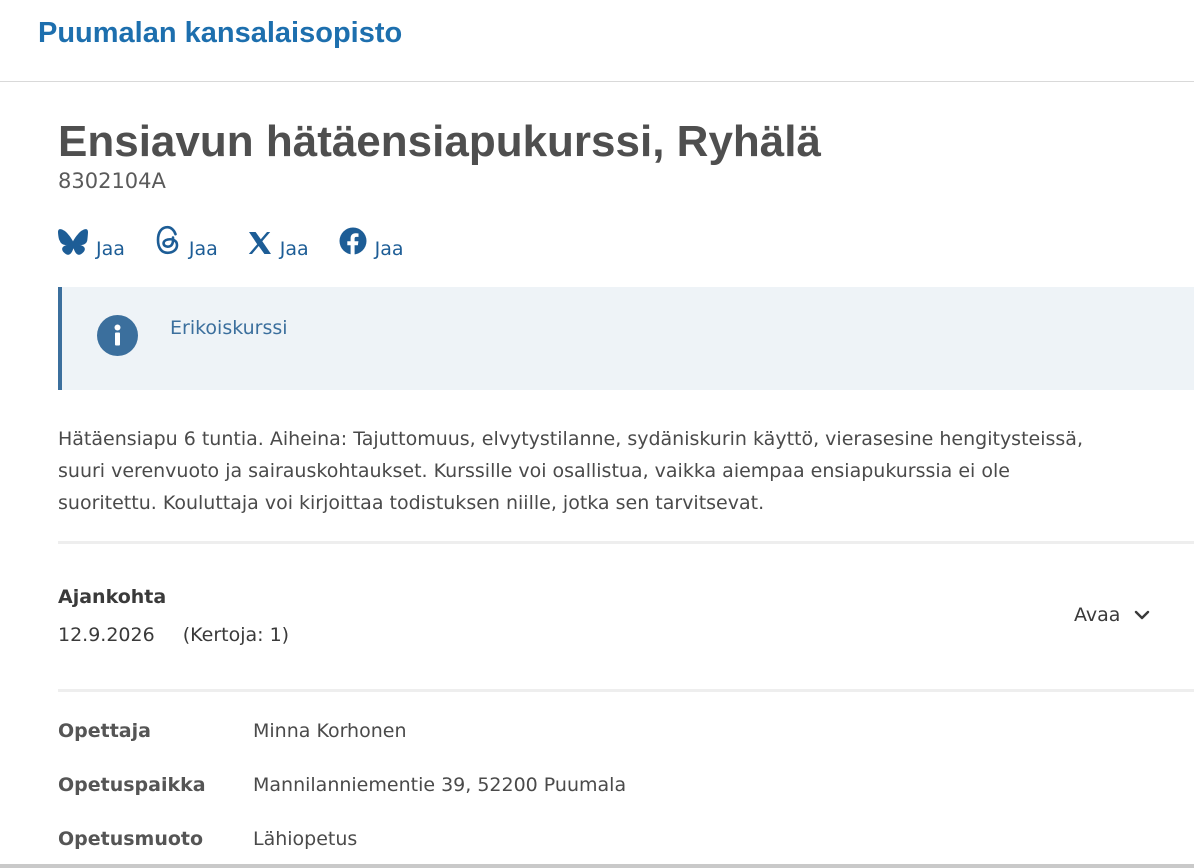  I want to click on bluesky-icon, so click(73, 242).